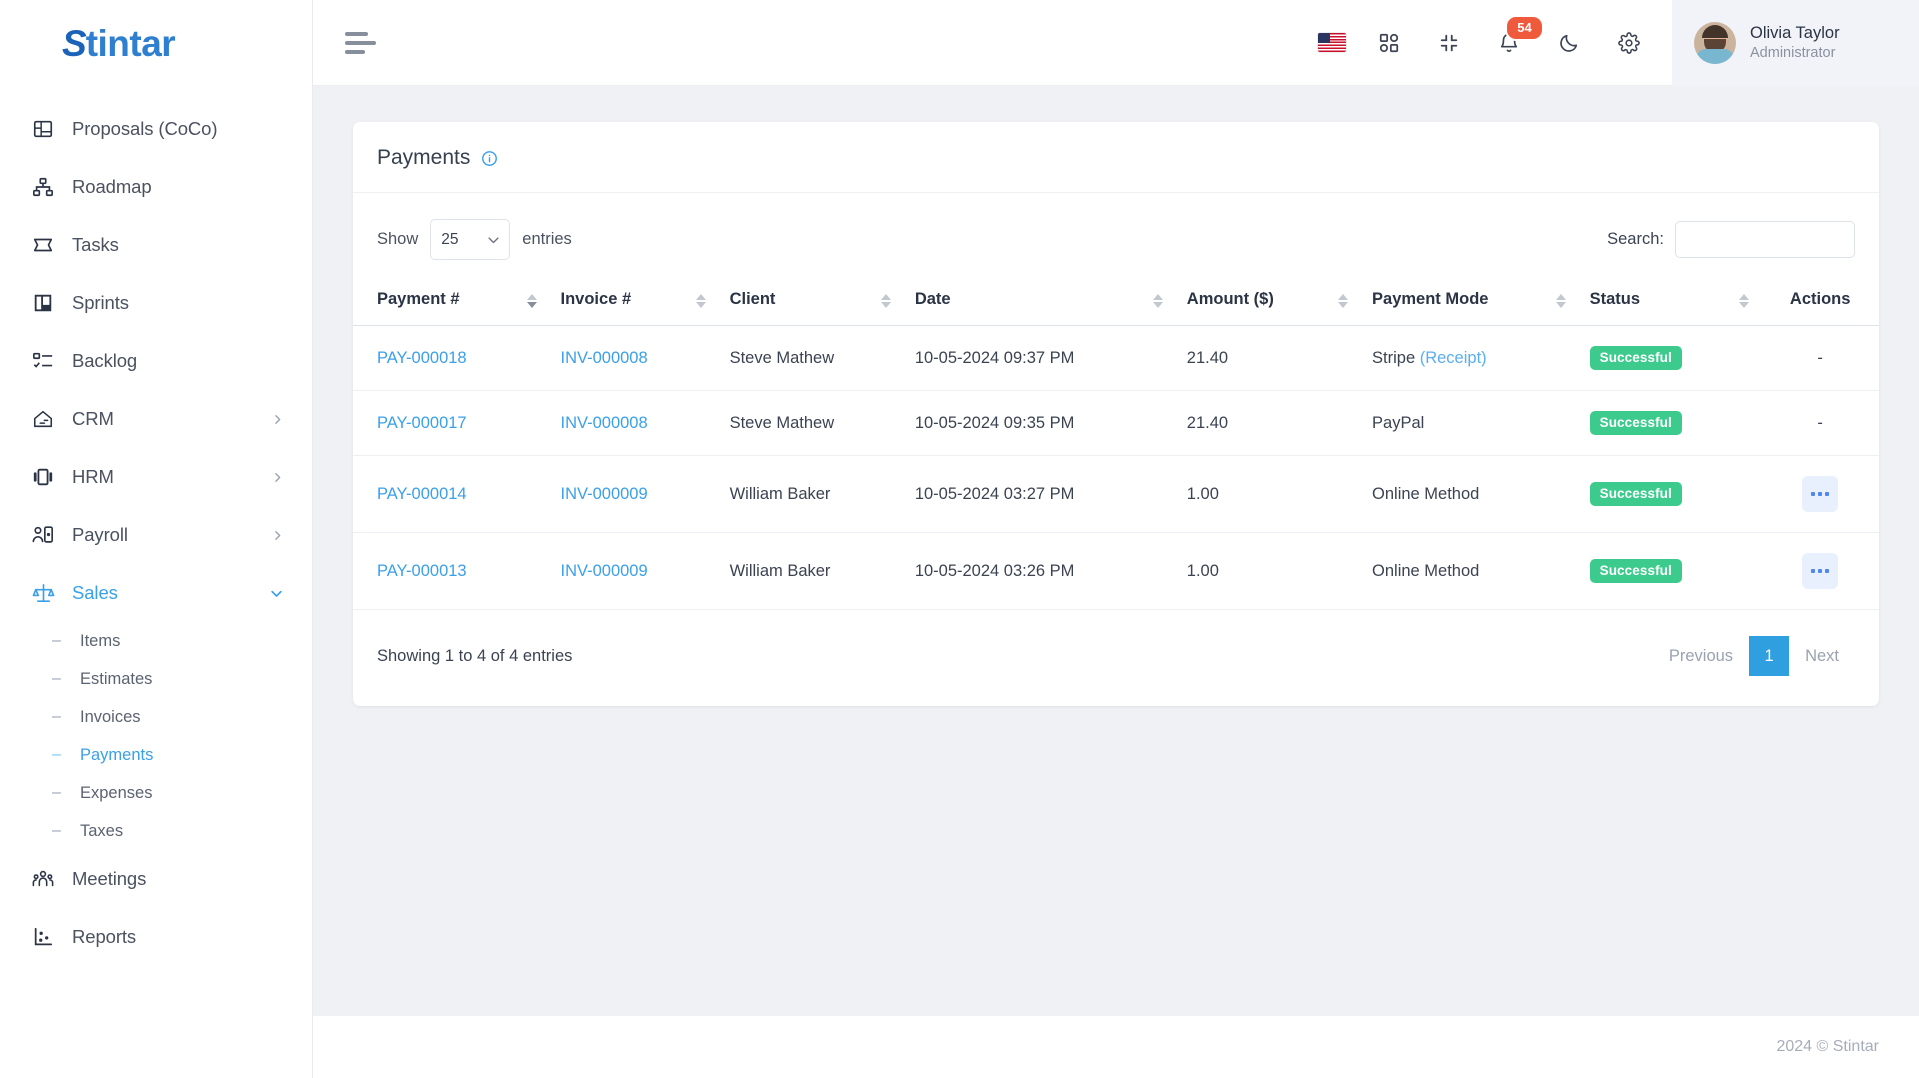 This screenshot has height=1078, width=1919. Describe the element at coordinates (1332, 42) in the screenshot. I see `language-flag-us-icon` at that location.